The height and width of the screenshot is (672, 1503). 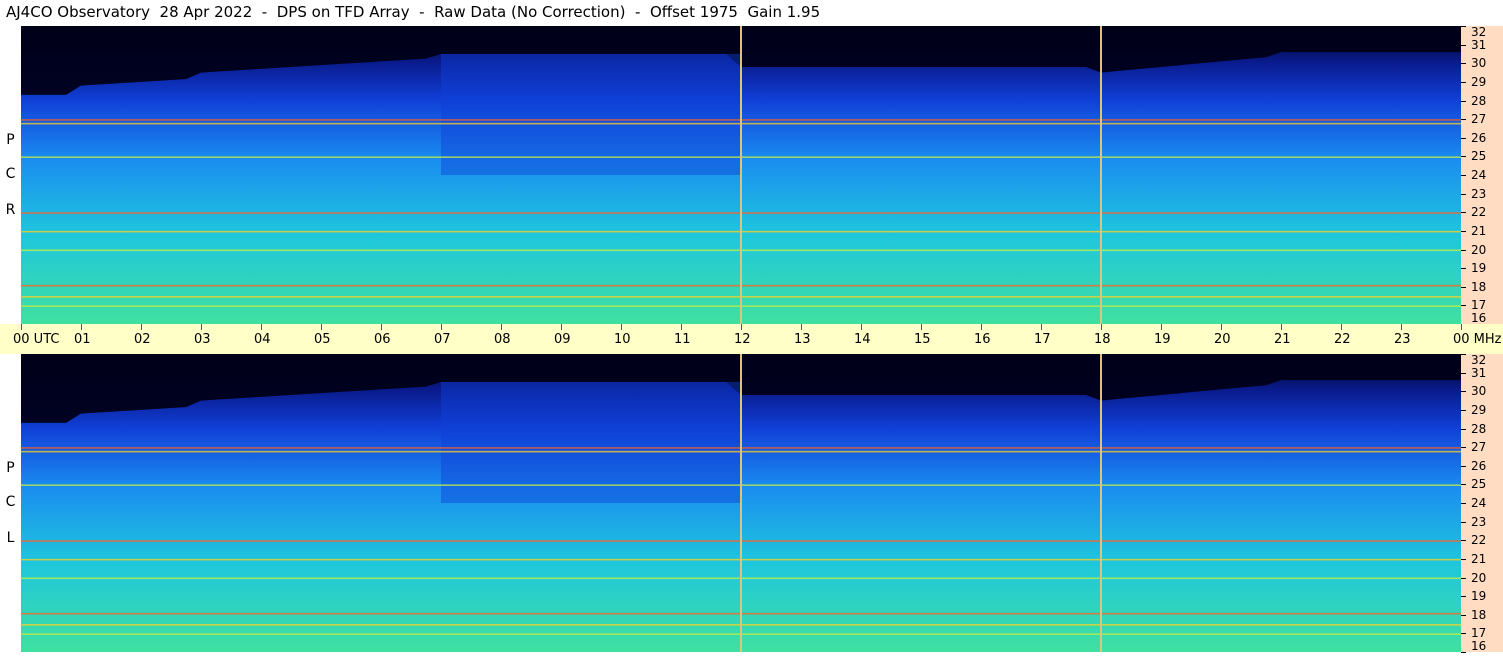 What do you see at coordinates (502, 339) in the screenshot?
I see `time-tick-label-8: 08` at bounding box center [502, 339].